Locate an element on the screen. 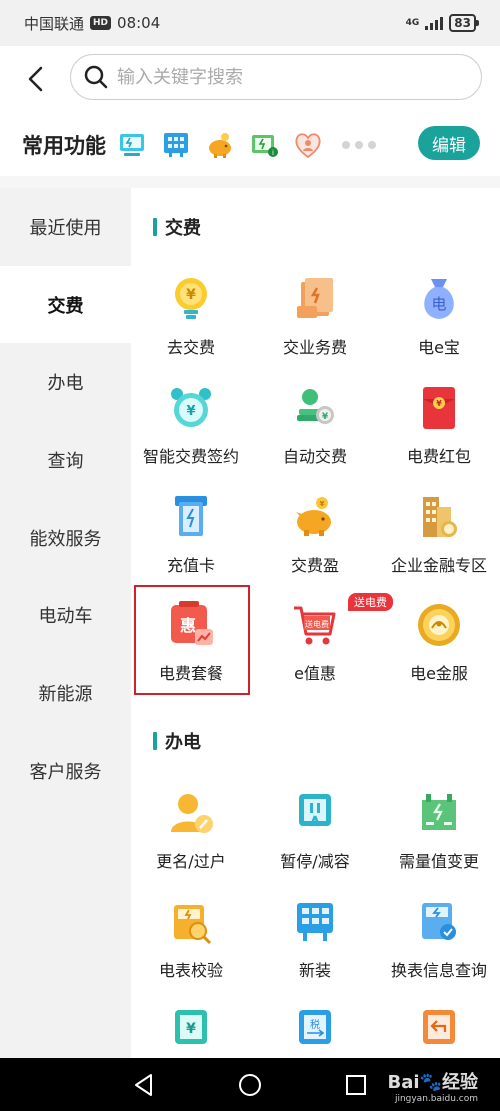 This screenshot has width=500, height=1111. red-envelope-icon: ¥ is located at coordinates (439, 408).